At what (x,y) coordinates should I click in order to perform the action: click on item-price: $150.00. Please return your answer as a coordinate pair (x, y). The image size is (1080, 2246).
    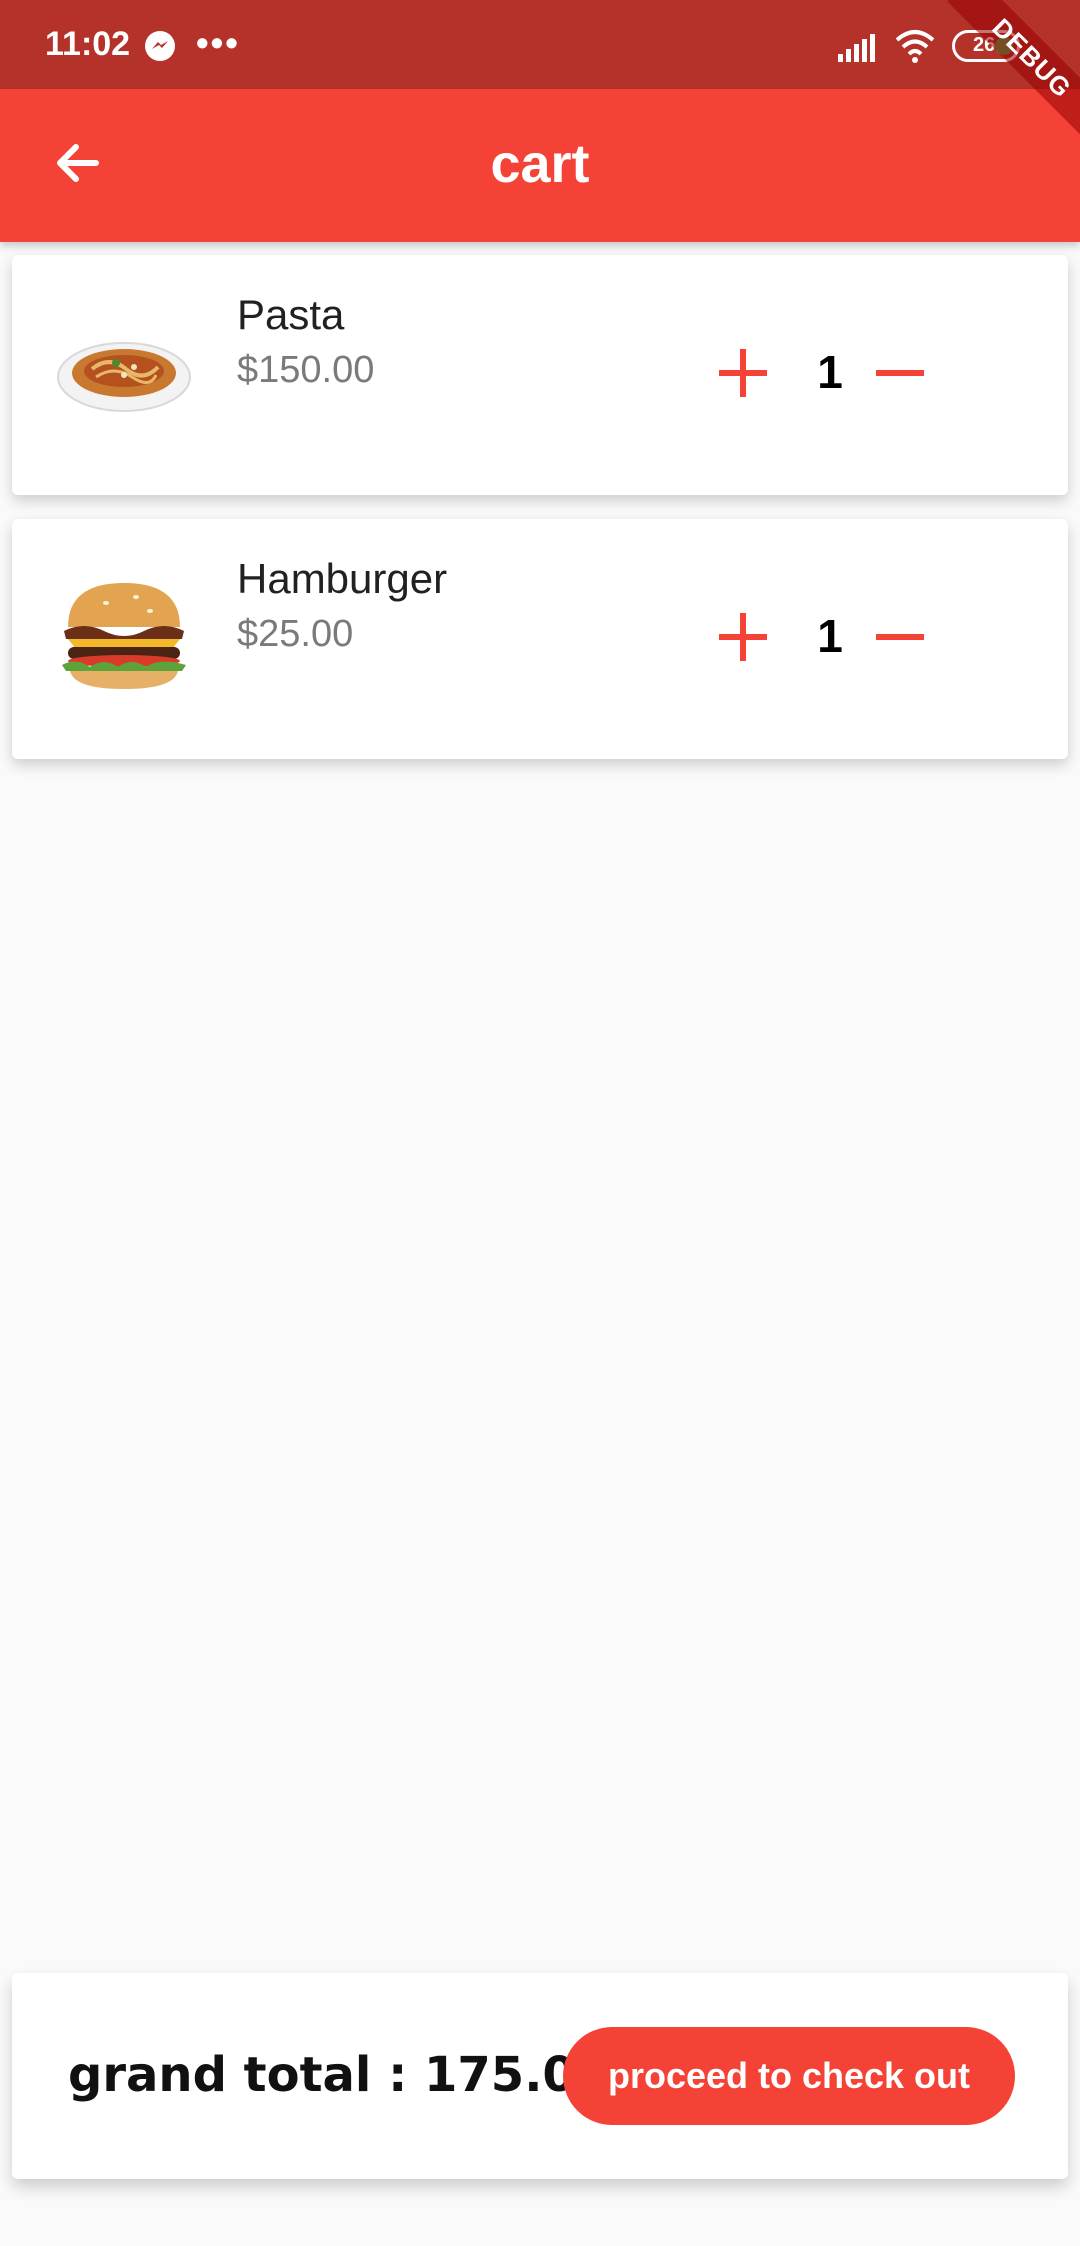
    Looking at the image, I should click on (306, 370).